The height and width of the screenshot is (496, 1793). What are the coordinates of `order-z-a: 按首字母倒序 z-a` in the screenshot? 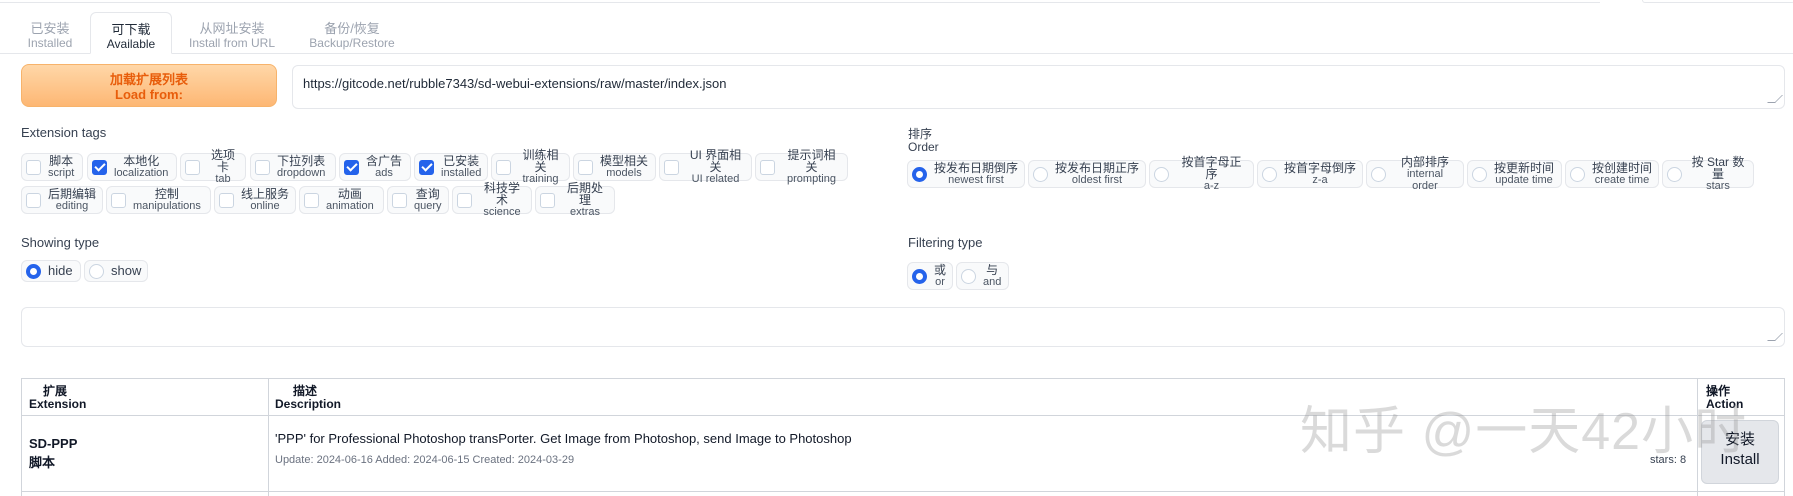 It's located at (1310, 174).